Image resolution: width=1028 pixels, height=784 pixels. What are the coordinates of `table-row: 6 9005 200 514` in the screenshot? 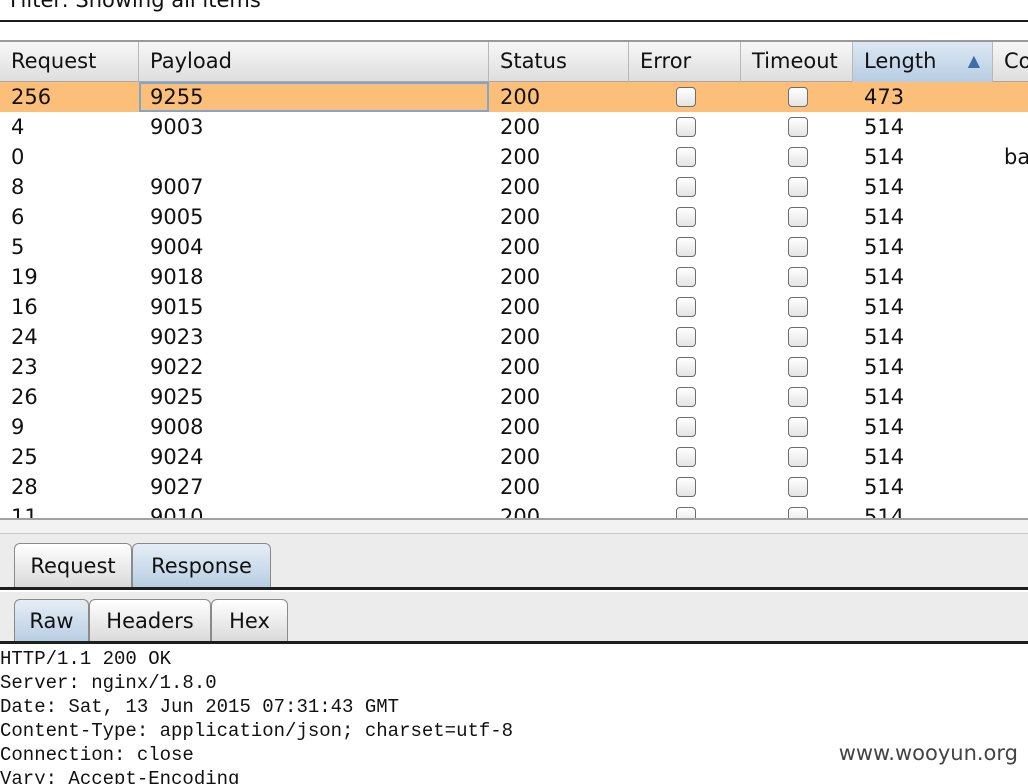 It's located at (514, 217).